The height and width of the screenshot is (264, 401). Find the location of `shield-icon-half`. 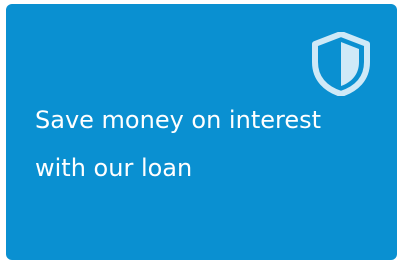

shield-icon-half is located at coordinates (350, 64).